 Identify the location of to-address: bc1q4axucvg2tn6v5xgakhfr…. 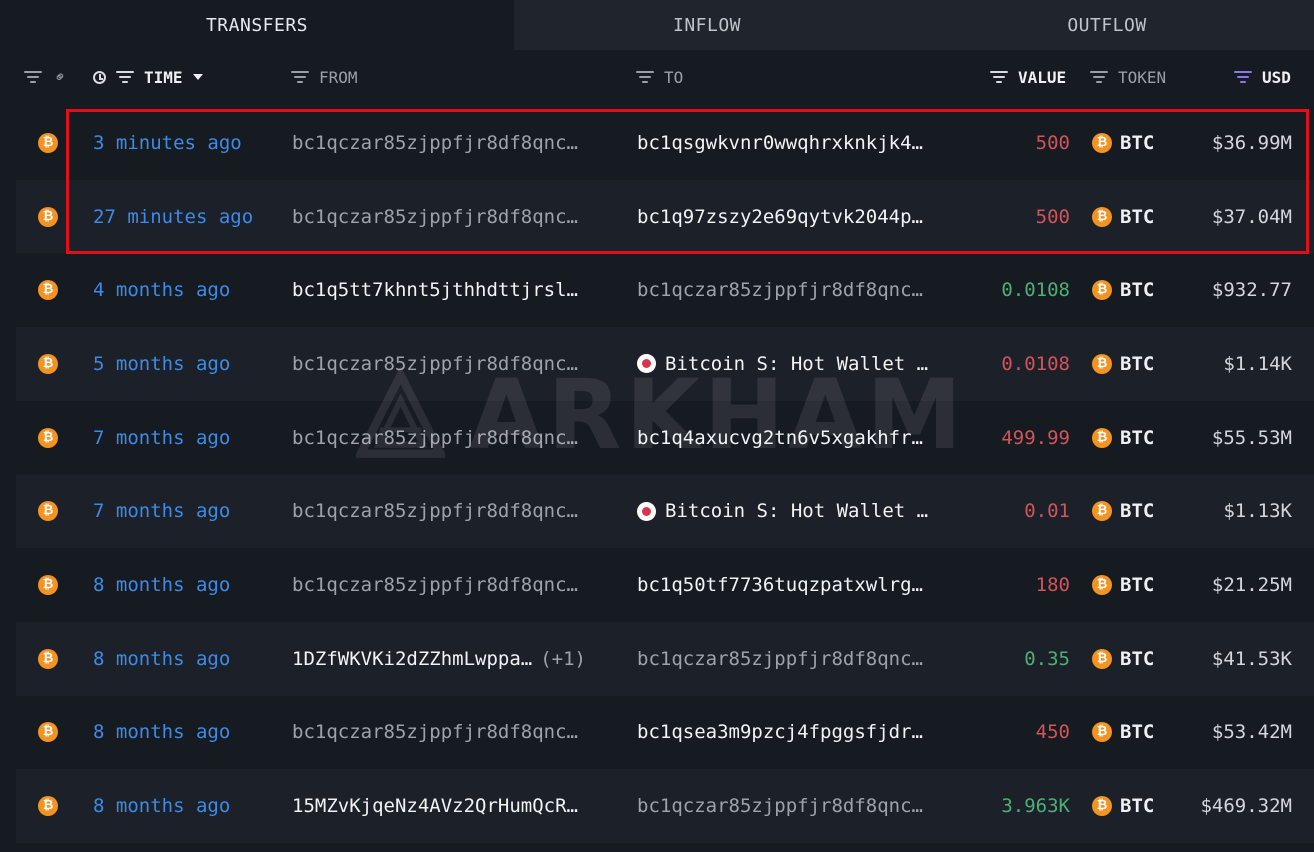
(805, 438).